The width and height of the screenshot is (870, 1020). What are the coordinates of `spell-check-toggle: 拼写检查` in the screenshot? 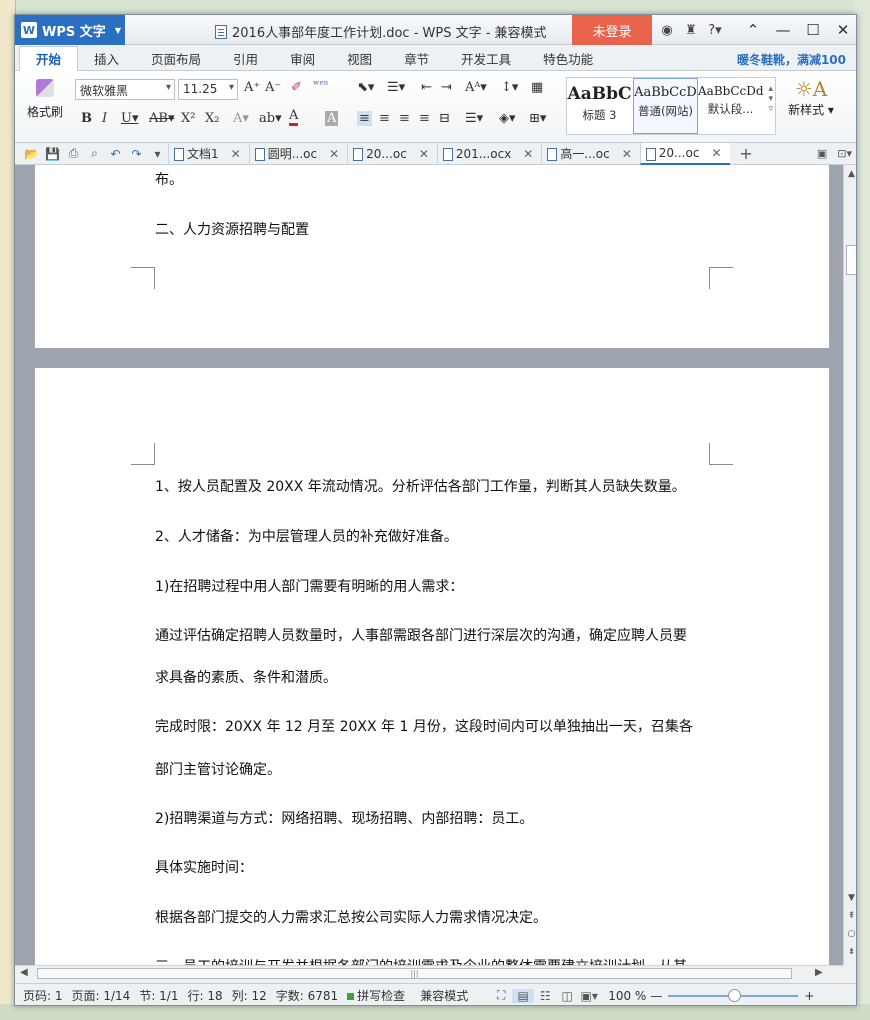 It's located at (376, 995).